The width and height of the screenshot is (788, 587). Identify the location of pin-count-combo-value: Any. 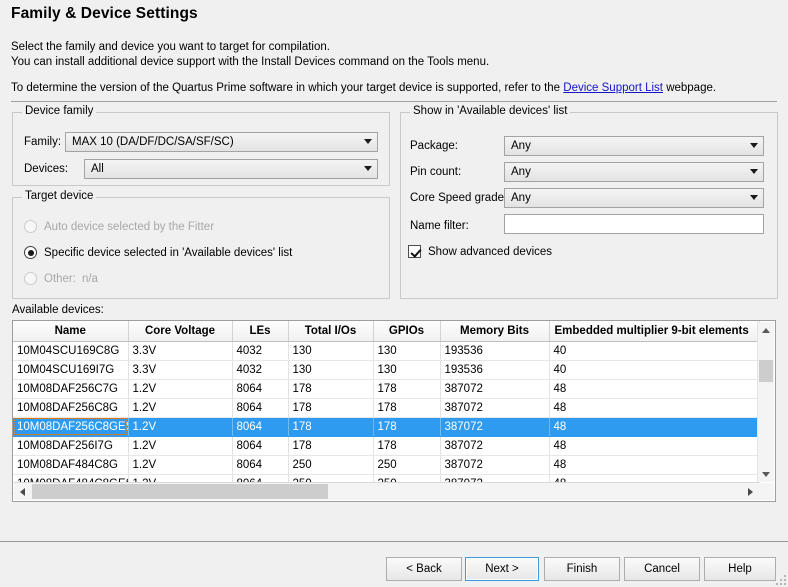
(521, 172).